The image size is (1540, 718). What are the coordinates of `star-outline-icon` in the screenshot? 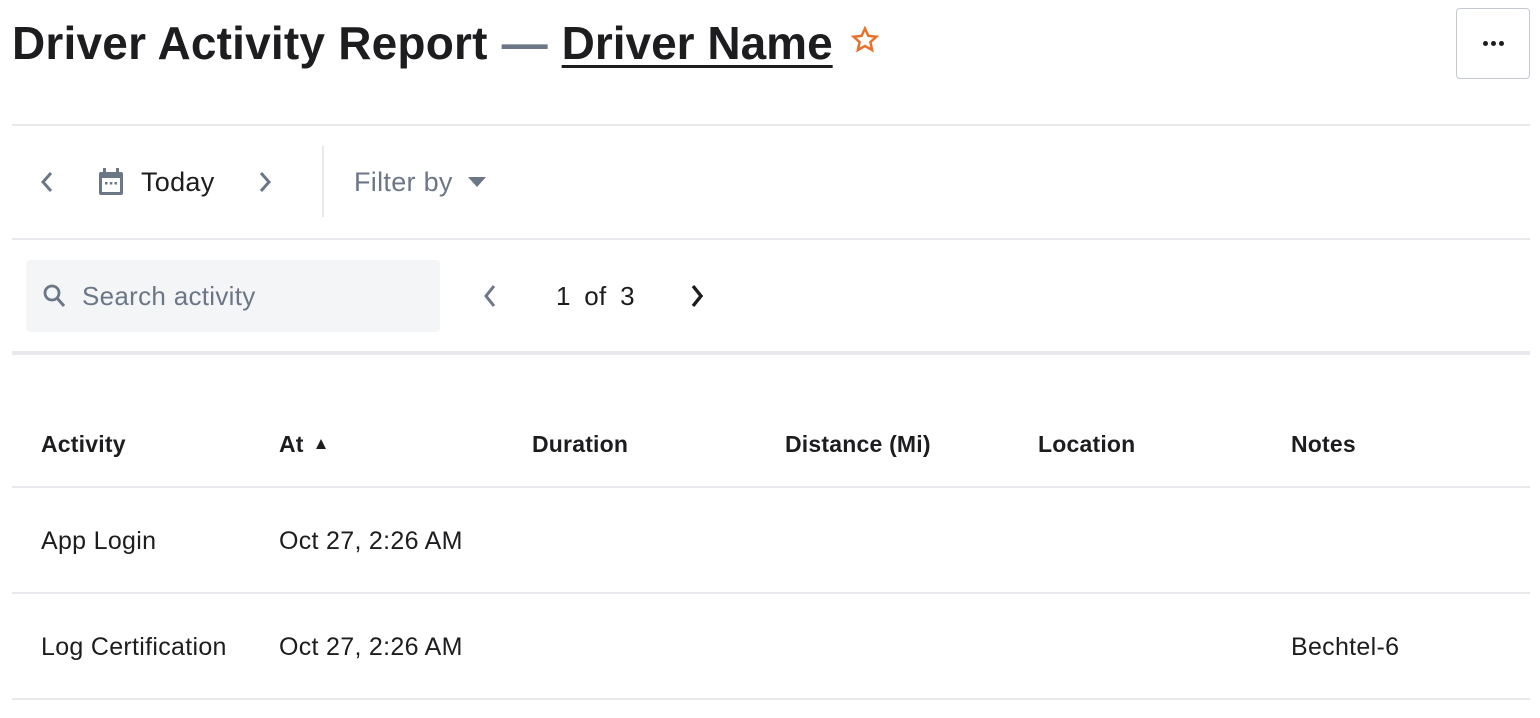 It's located at (864, 39).